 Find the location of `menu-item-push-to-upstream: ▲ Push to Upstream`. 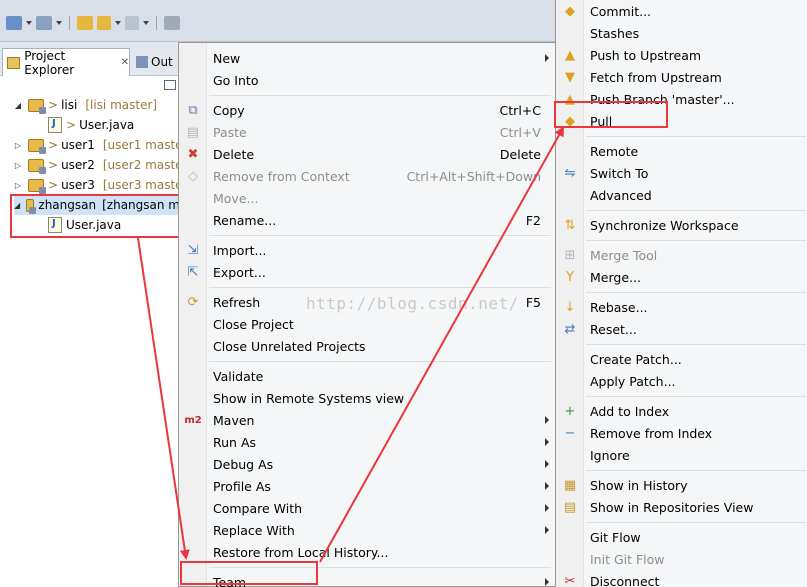

menu-item-push-to-upstream: ▲ Push to Upstream is located at coordinates (681, 55).